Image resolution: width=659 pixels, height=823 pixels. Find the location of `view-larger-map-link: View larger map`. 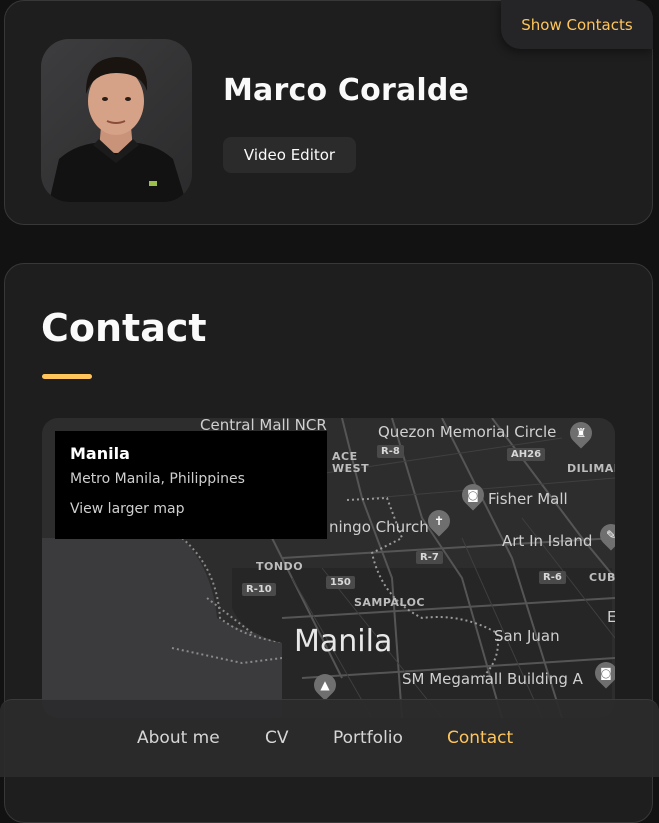

view-larger-map-link: View larger map is located at coordinates (191, 509).